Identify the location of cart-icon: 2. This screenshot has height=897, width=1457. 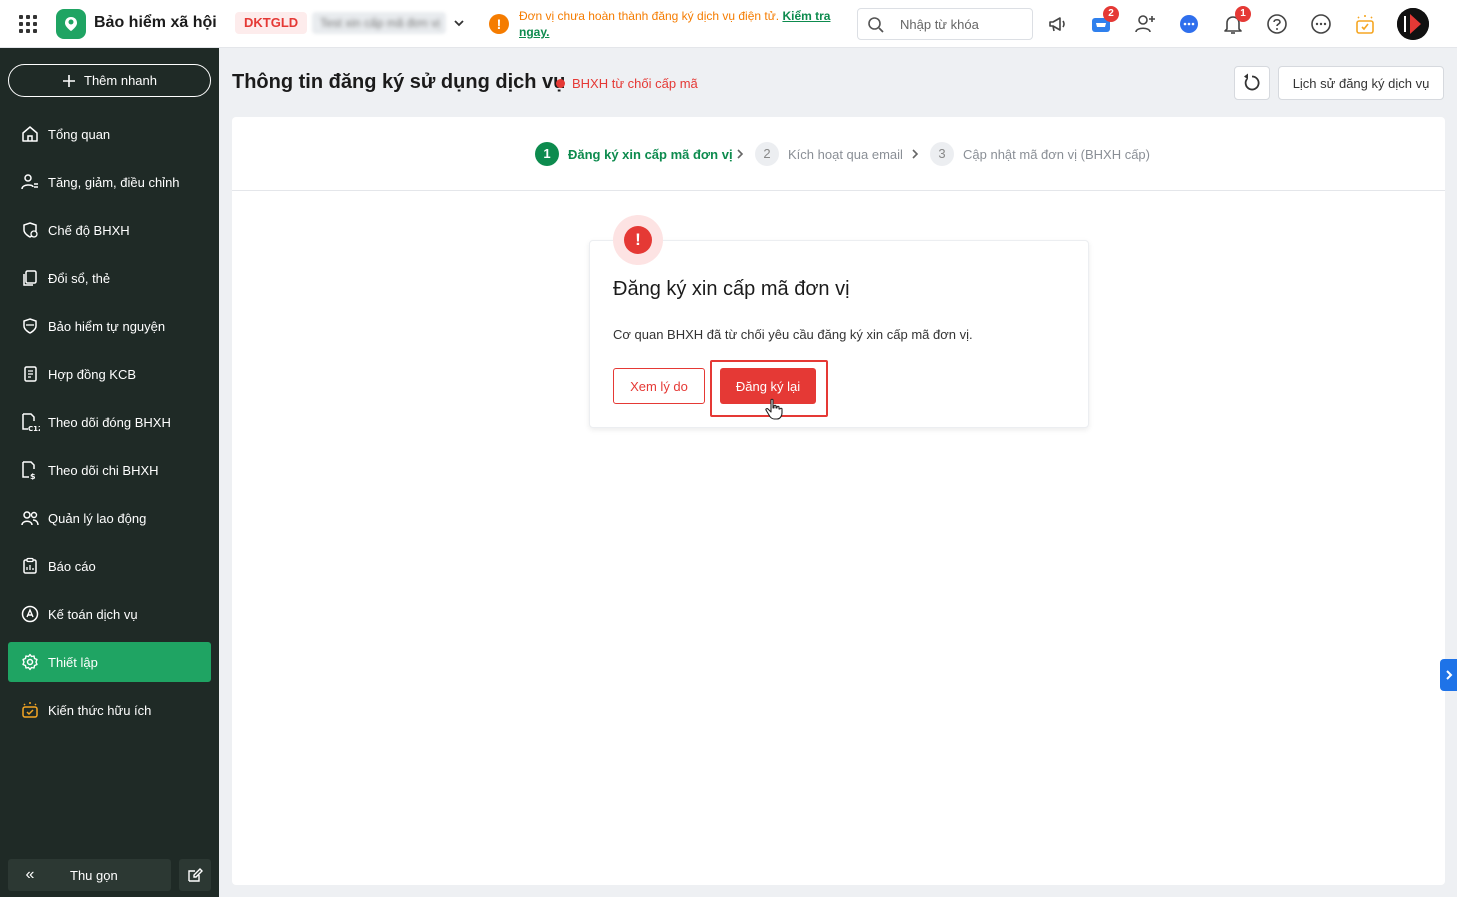
(1104, 21).